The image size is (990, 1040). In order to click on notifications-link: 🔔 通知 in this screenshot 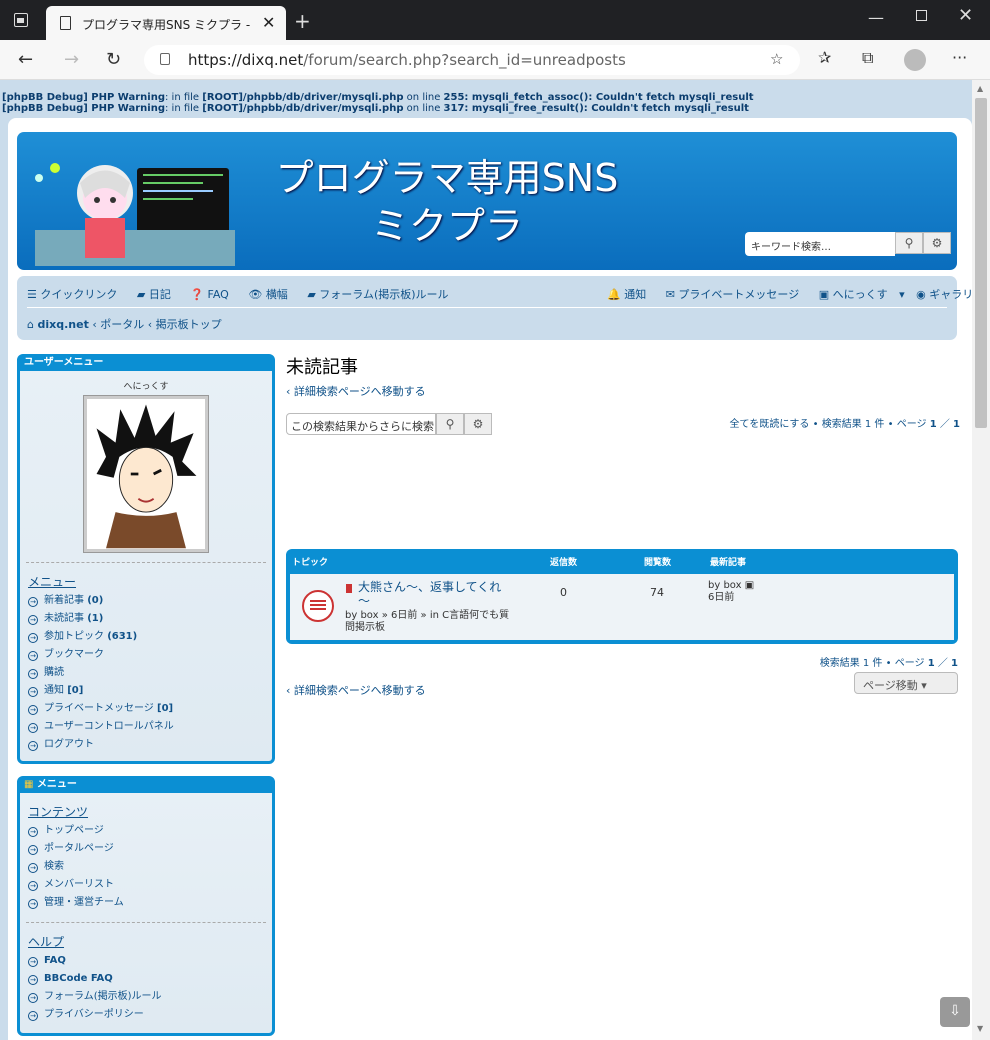, I will do `click(630, 294)`.